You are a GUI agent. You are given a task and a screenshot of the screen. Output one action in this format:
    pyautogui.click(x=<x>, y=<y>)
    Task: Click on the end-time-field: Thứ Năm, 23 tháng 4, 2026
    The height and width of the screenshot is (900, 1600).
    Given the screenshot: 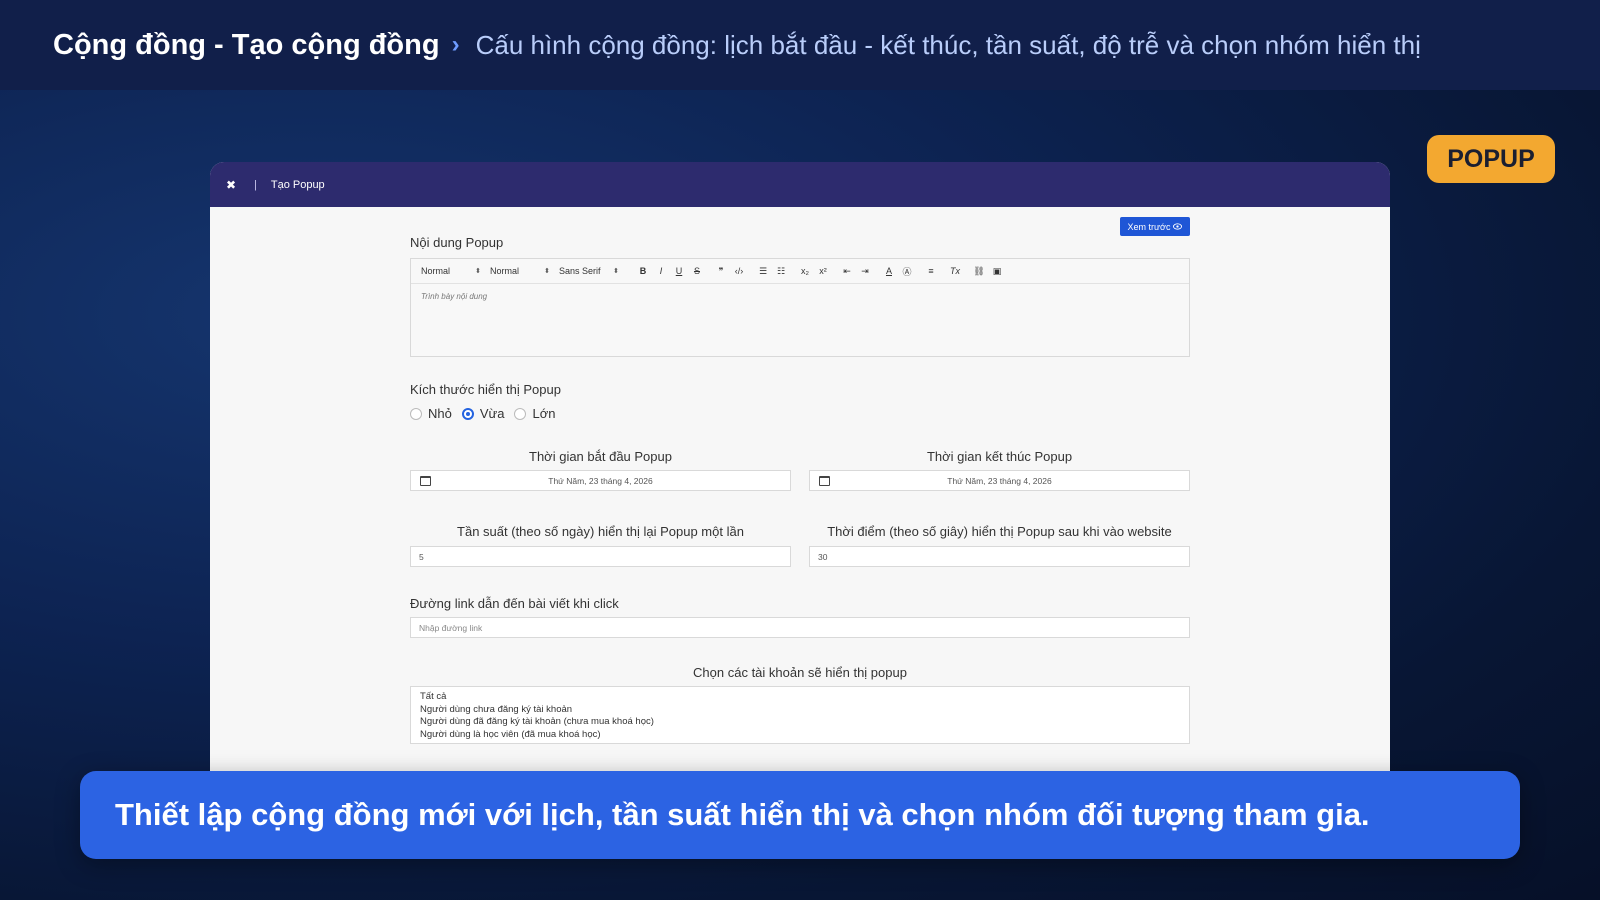 What is the action you would take?
    pyautogui.click(x=999, y=480)
    